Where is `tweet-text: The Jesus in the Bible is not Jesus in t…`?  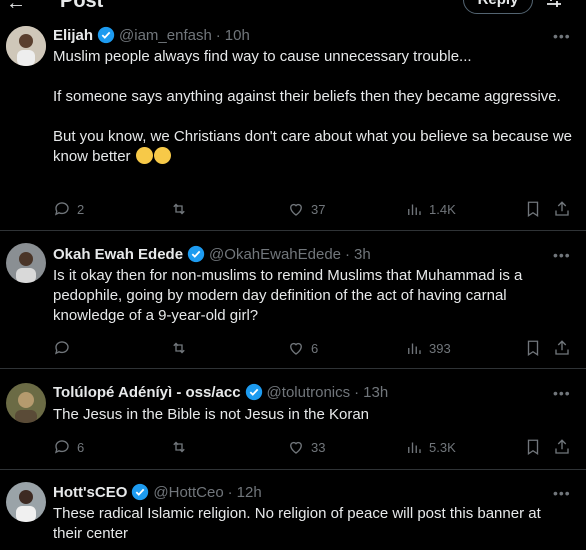
tweet-text: The Jesus in the Bible is not Jesus in t… is located at coordinates (313, 415).